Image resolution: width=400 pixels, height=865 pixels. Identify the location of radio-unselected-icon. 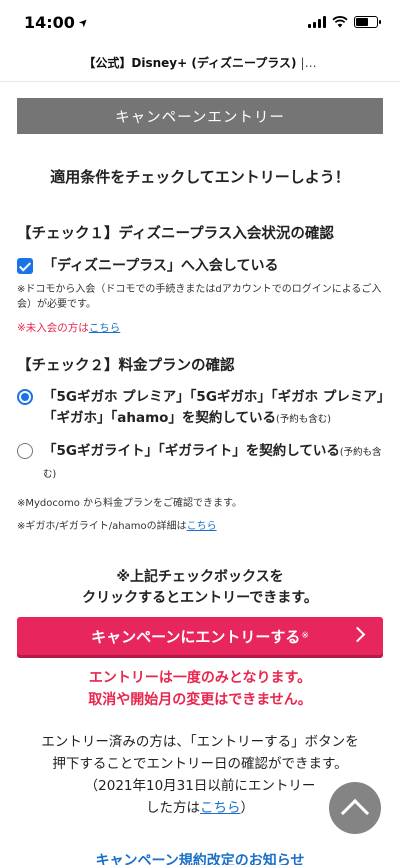
(25, 451).